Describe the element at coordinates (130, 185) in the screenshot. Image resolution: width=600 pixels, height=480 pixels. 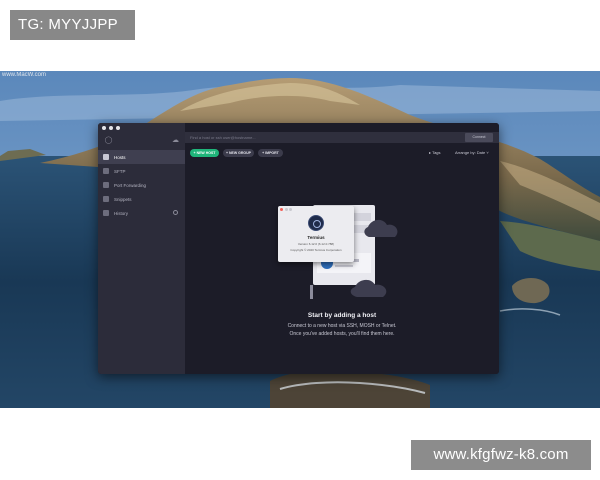
I see `sidebar-item-label: Port Forwarding` at that location.